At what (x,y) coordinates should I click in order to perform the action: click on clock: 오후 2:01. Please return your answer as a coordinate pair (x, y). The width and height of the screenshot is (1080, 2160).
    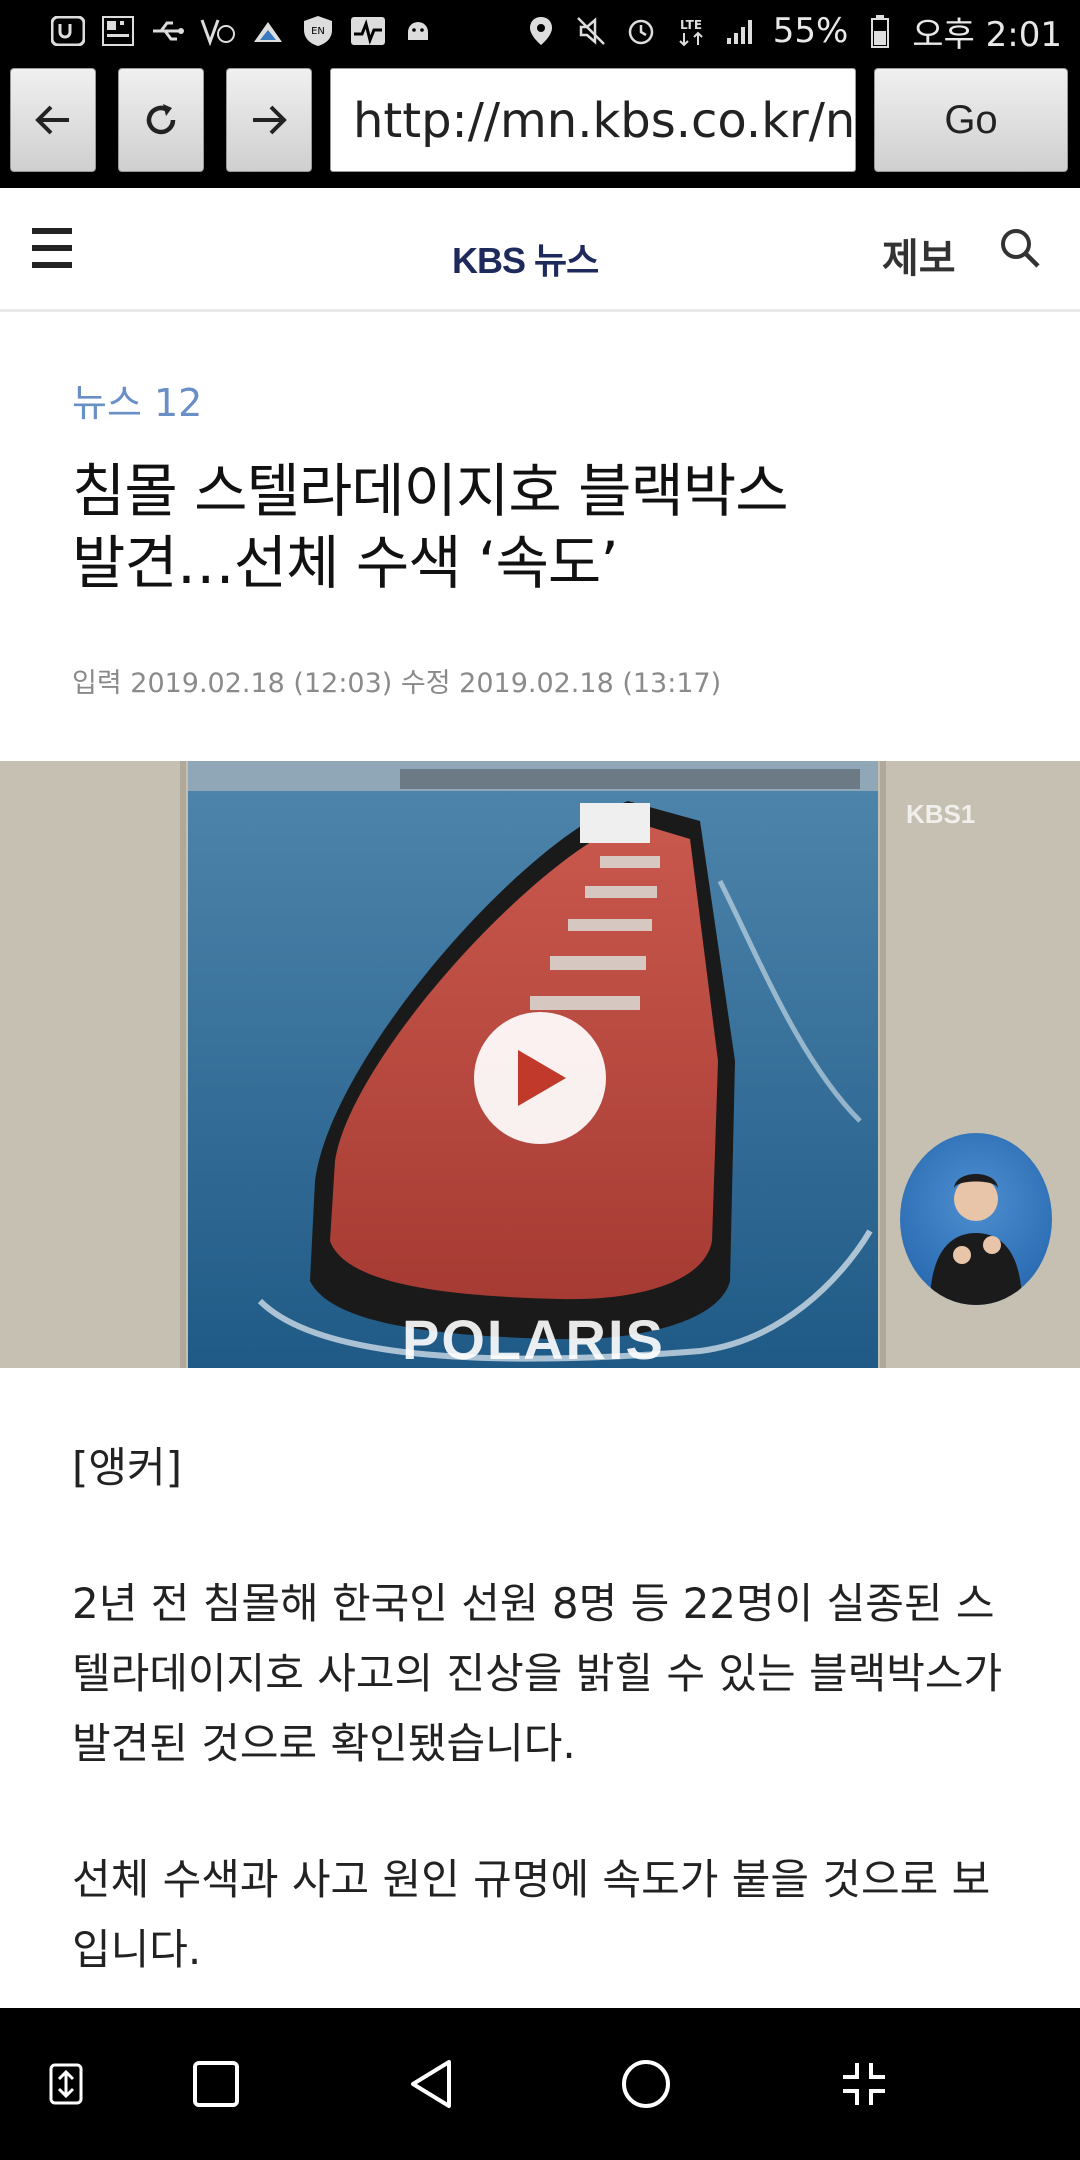
    Looking at the image, I should click on (987, 34).